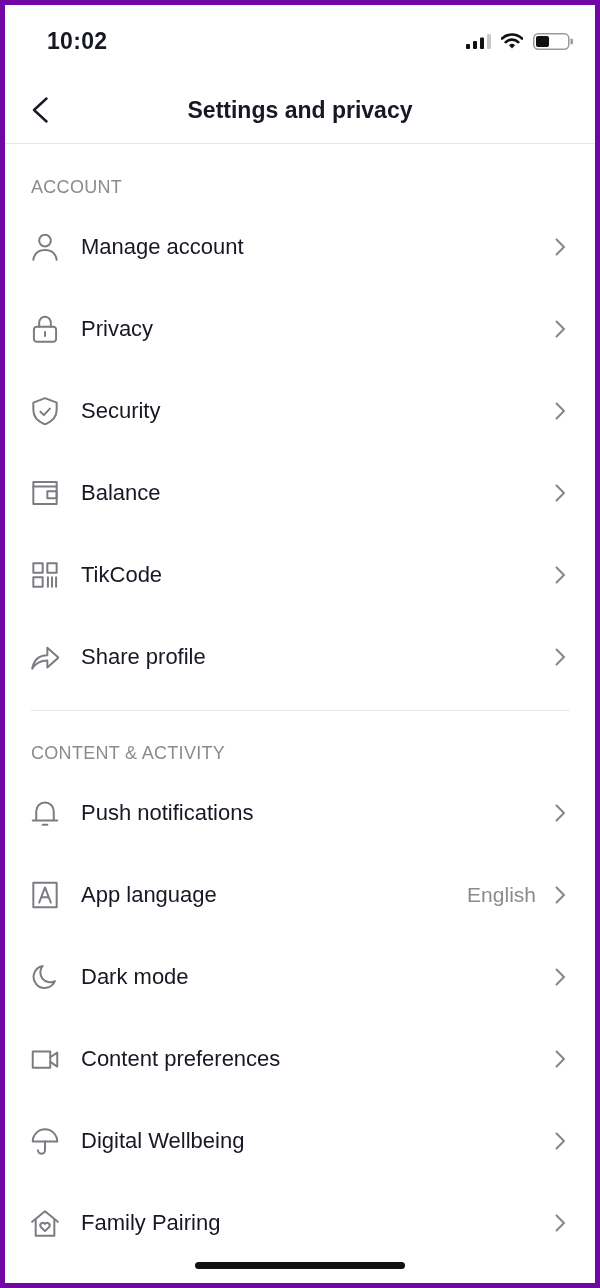 This screenshot has width=600, height=1288. What do you see at coordinates (45, 493) in the screenshot?
I see `wallet-icon` at bounding box center [45, 493].